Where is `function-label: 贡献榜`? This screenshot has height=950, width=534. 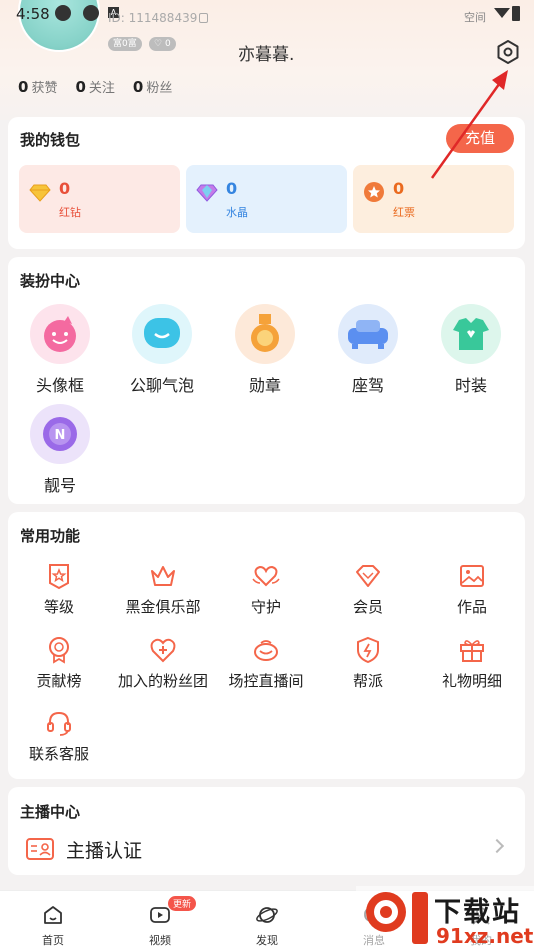
function-label: 贡献榜 is located at coordinates (59, 681).